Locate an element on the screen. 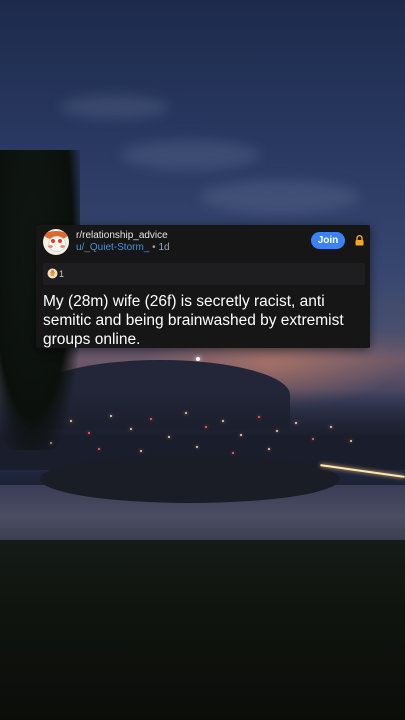 The image size is (405, 720). island-silhouette is located at coordinates (190, 479).